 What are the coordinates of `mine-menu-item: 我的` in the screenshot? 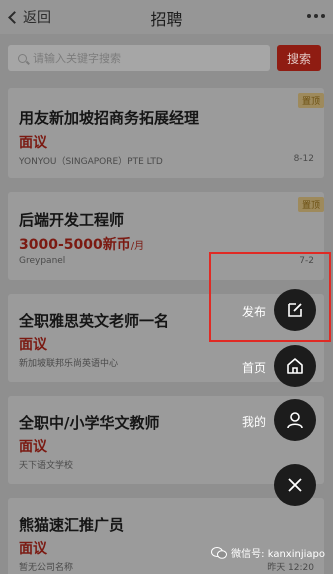 It's located at (272, 420).